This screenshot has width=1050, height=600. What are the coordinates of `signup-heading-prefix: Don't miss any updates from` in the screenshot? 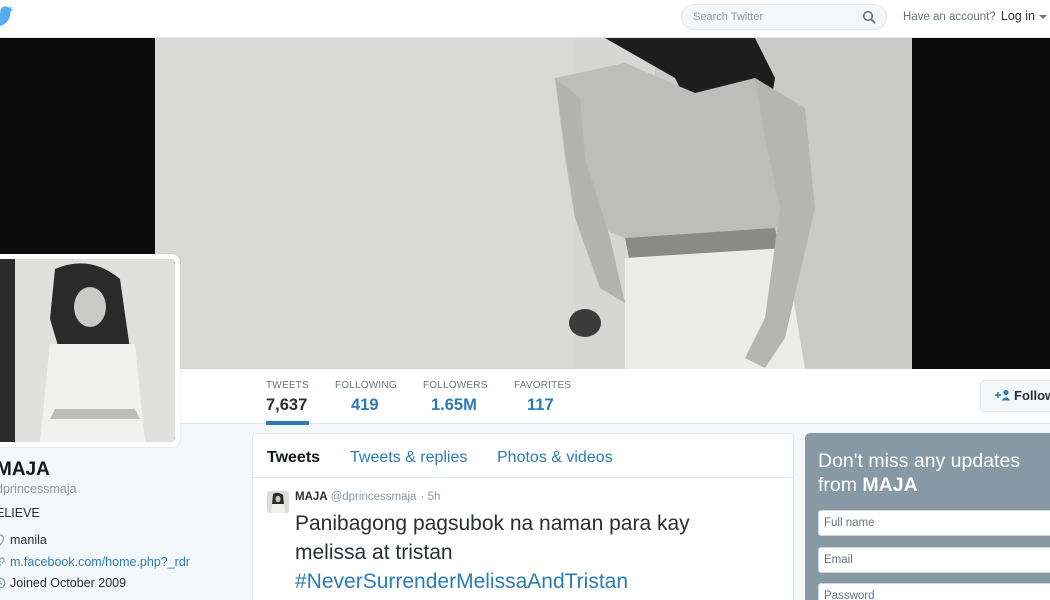 It's located at (919, 473).